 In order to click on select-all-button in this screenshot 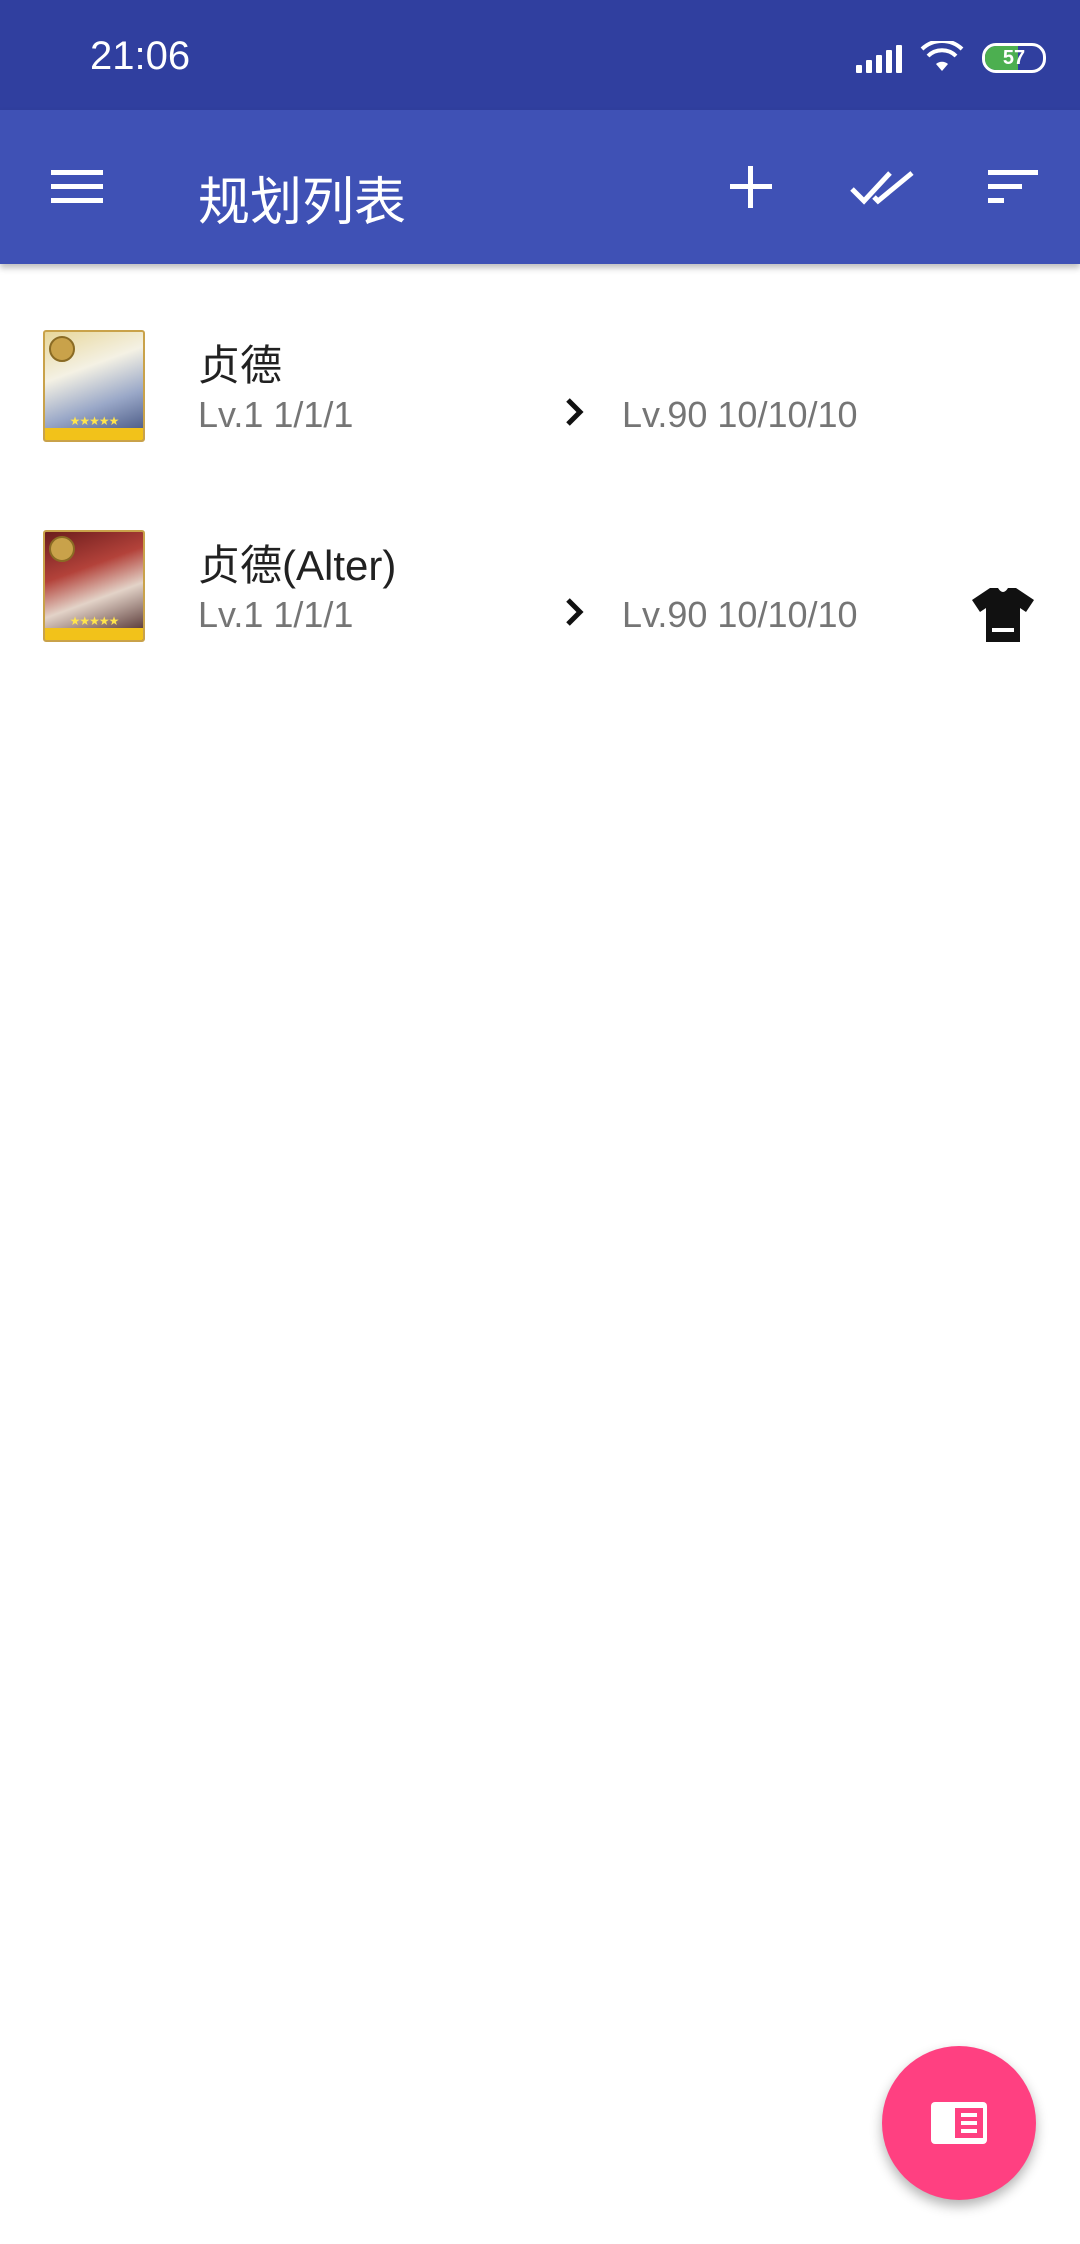, I will do `click(883, 187)`.